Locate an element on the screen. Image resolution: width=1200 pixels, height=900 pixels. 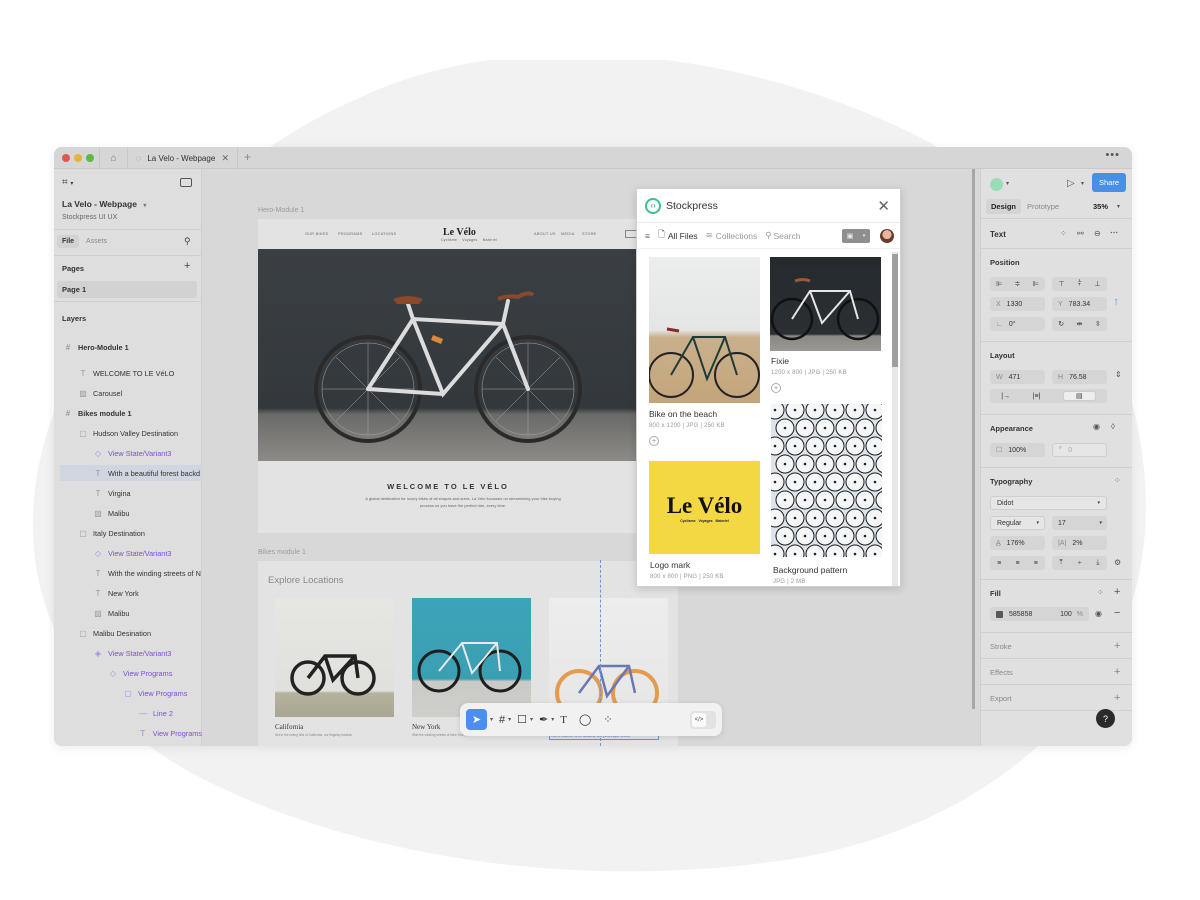
search-tab: ⚲ Search is located at coordinates (782, 235).